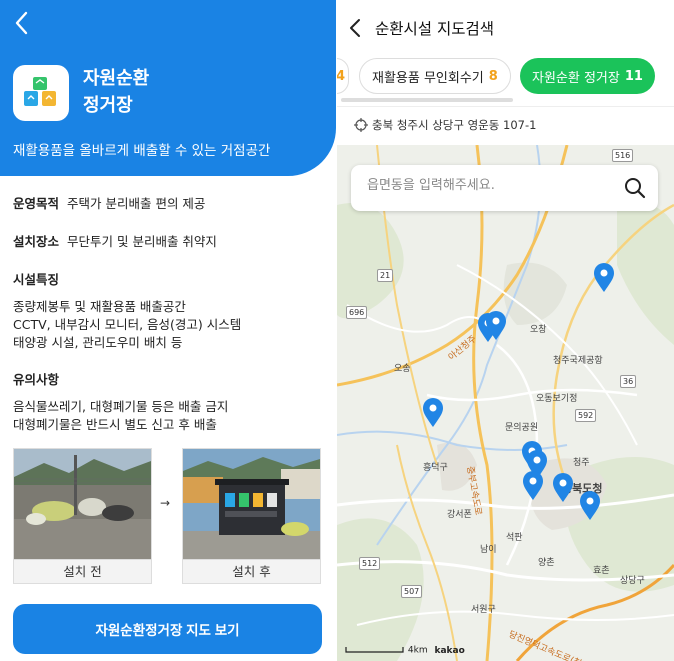  What do you see at coordinates (578, 361) in the screenshot?
I see `map-label: 청주국제공항` at bounding box center [578, 361].